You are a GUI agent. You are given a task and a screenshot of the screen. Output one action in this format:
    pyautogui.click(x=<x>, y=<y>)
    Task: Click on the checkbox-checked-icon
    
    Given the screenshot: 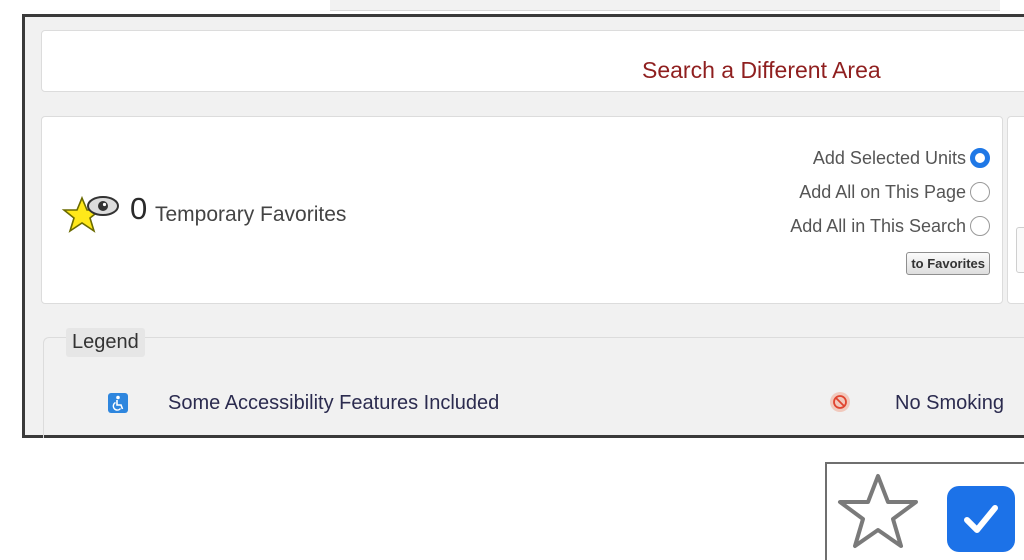 What is the action you would take?
    pyautogui.click(x=981, y=519)
    